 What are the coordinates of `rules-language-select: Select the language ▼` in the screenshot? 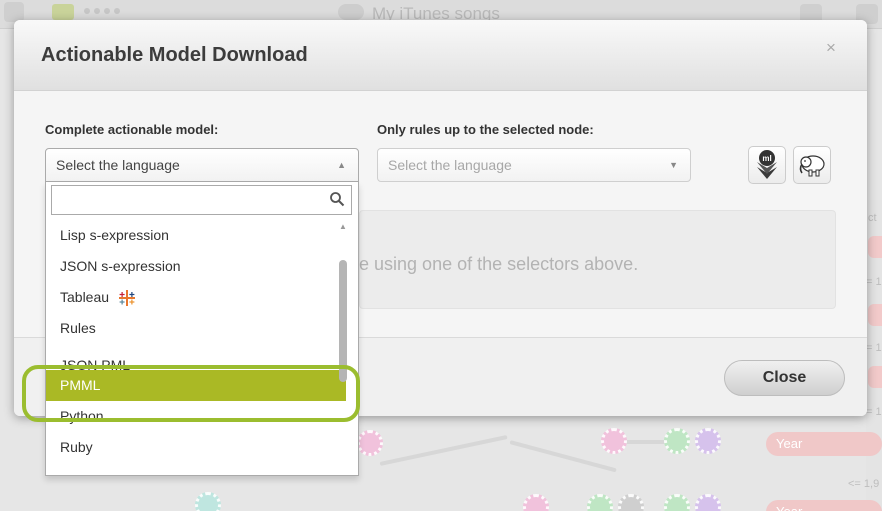 It's located at (534, 165).